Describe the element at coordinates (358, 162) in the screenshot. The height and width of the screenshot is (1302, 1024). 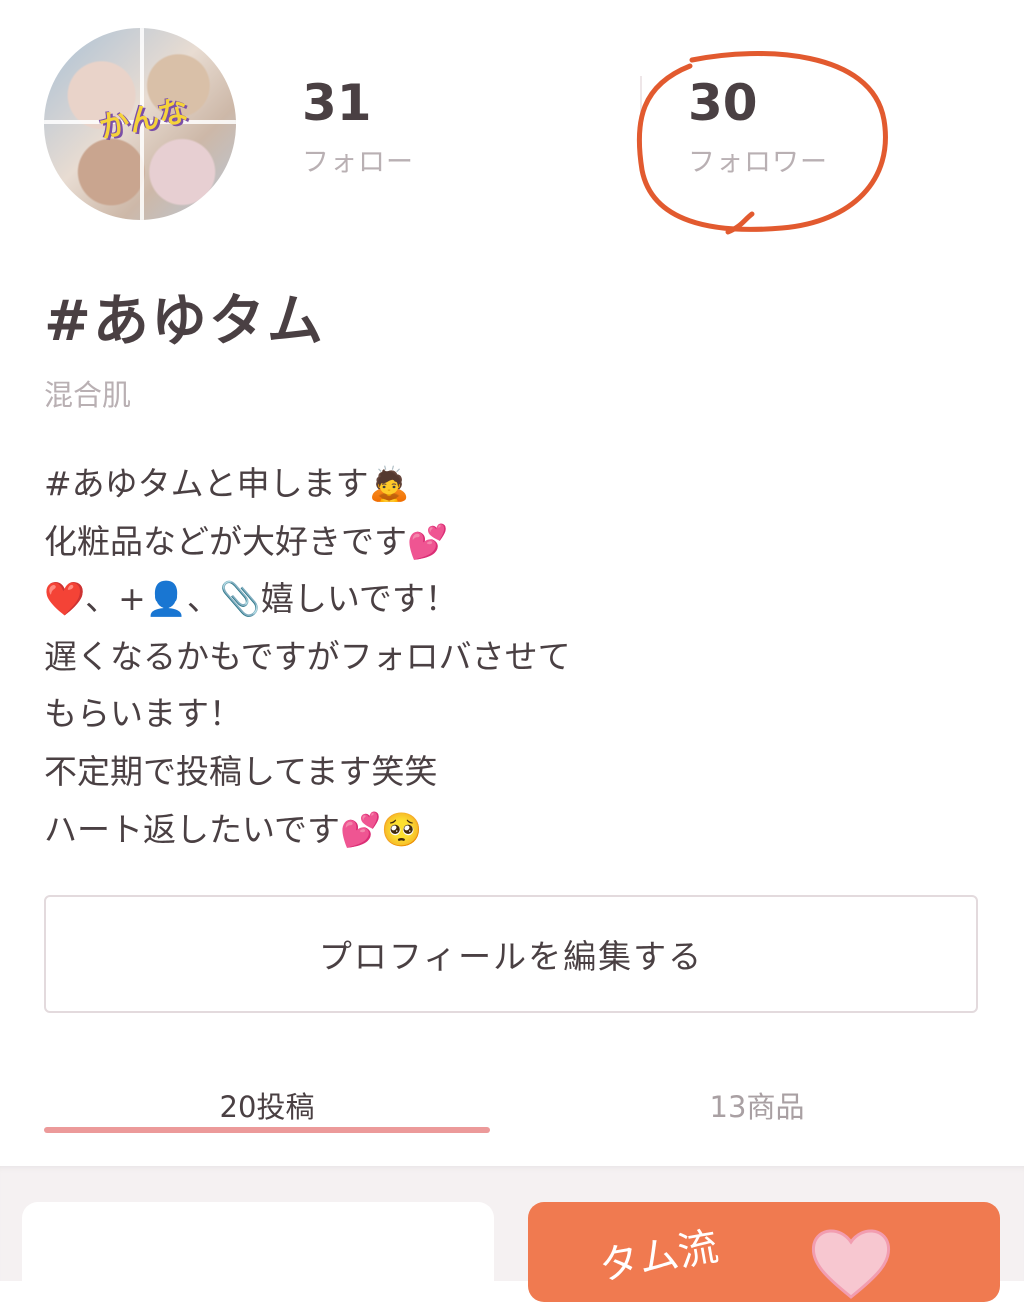
I see `follow-label: フォロー` at that location.